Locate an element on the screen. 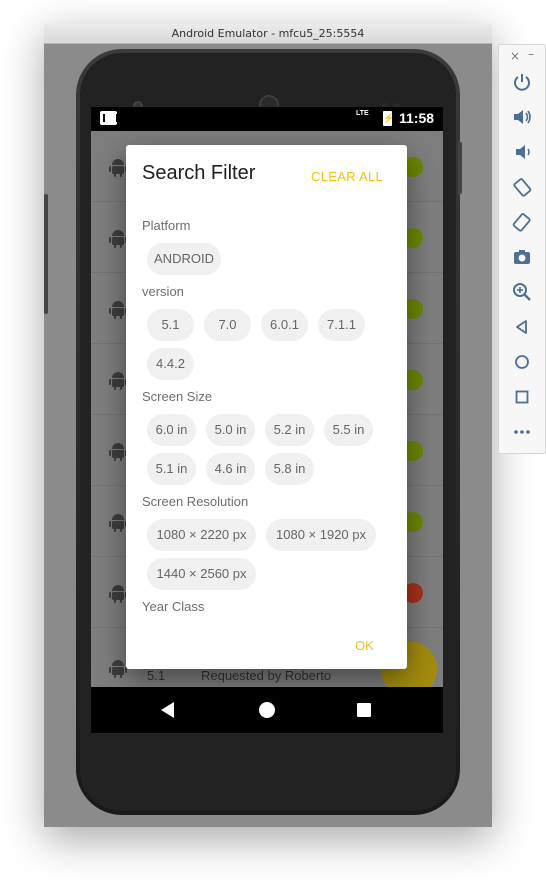  screen-size-chip: 5.0 in is located at coordinates (230, 430).